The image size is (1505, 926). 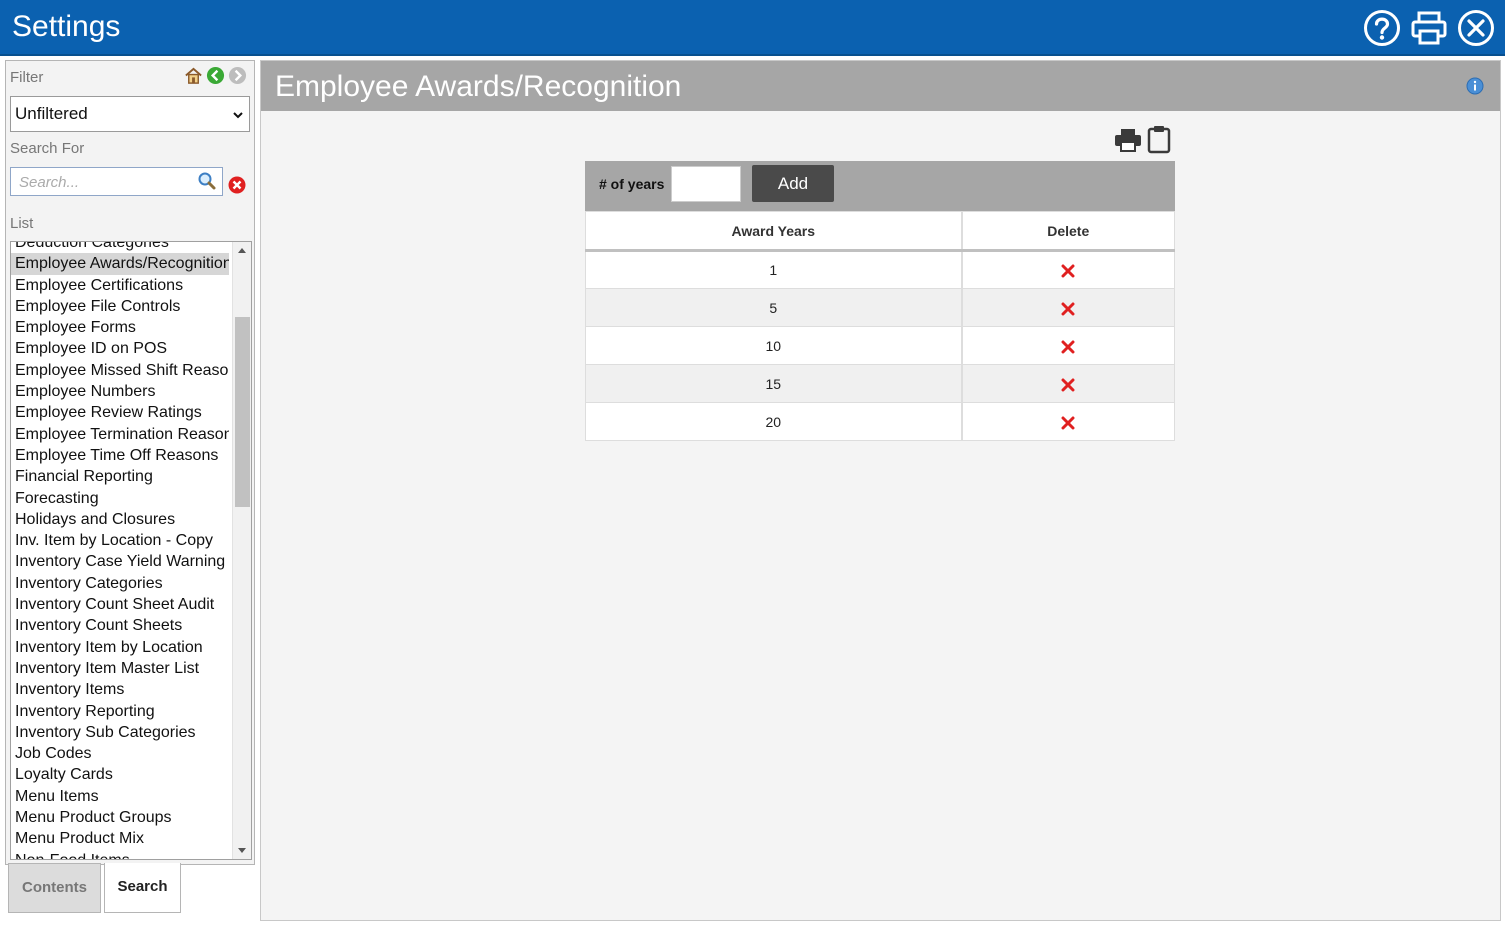 What do you see at coordinates (774, 383) in the screenshot?
I see `award-year-cell: 15` at bounding box center [774, 383].